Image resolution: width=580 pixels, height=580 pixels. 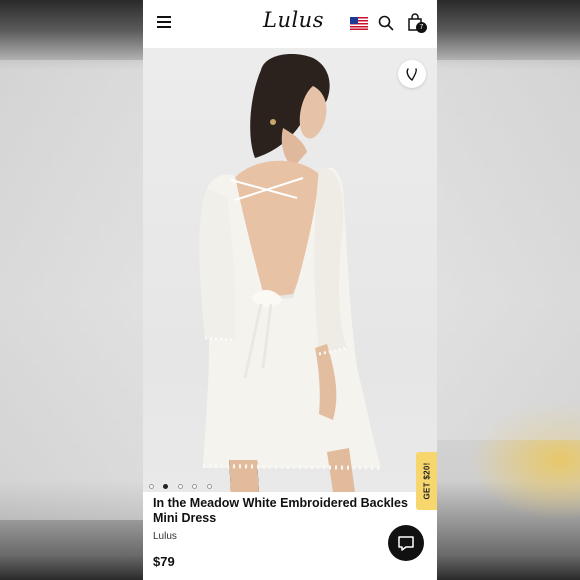 I want to click on chat-bubble-icon, so click(x=406, y=543).